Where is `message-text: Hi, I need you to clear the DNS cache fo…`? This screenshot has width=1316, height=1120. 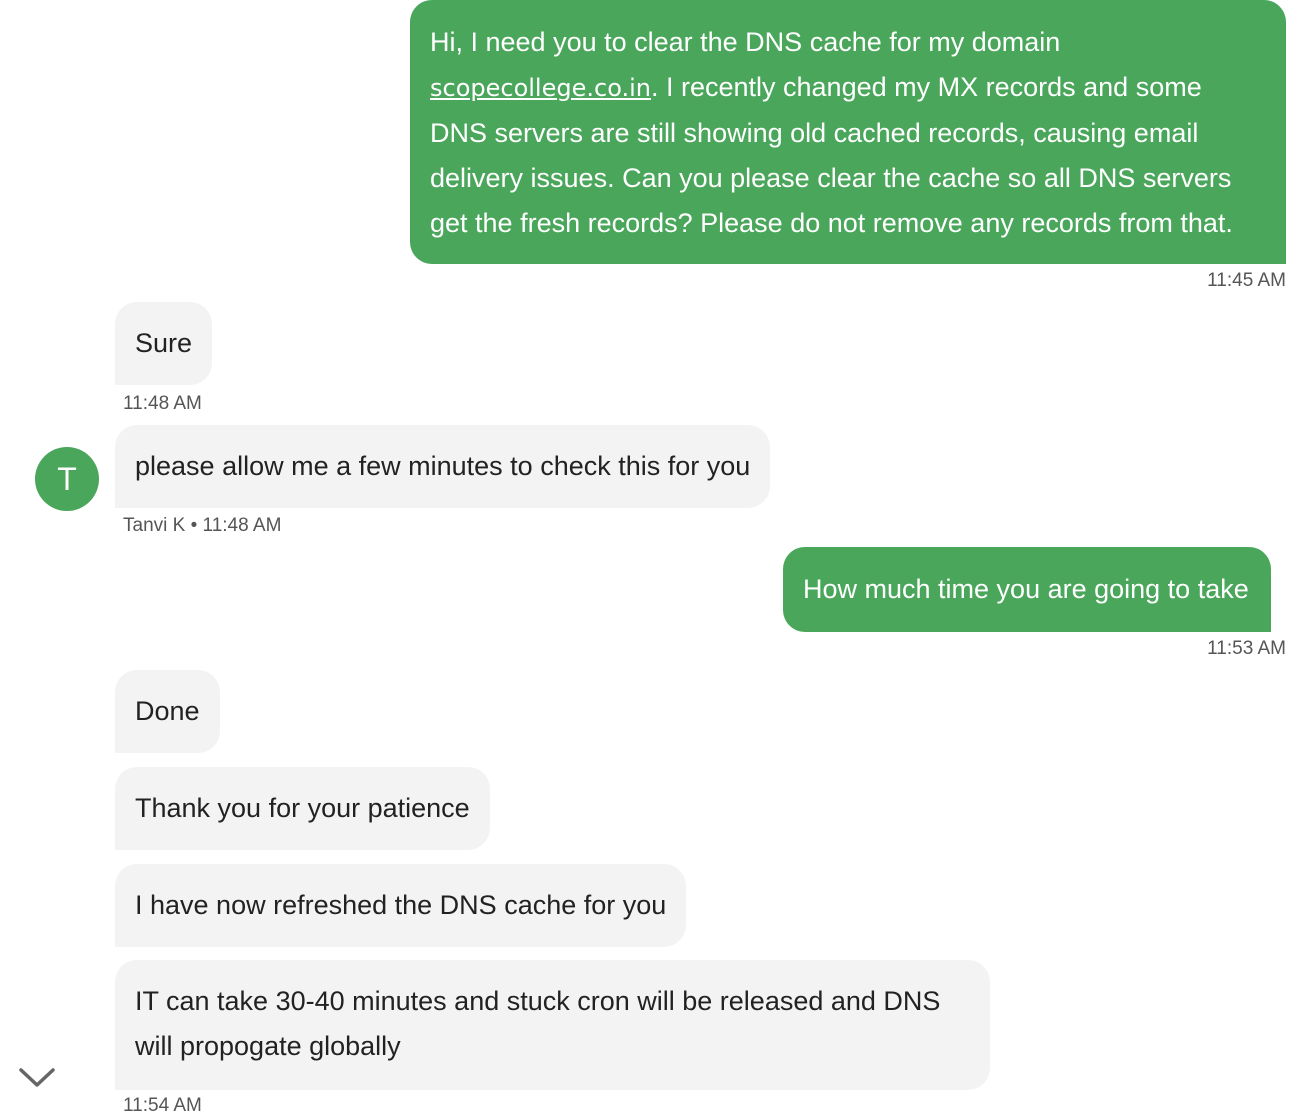
message-text: Hi, I need you to clear the DNS cache fo… is located at coordinates (745, 42).